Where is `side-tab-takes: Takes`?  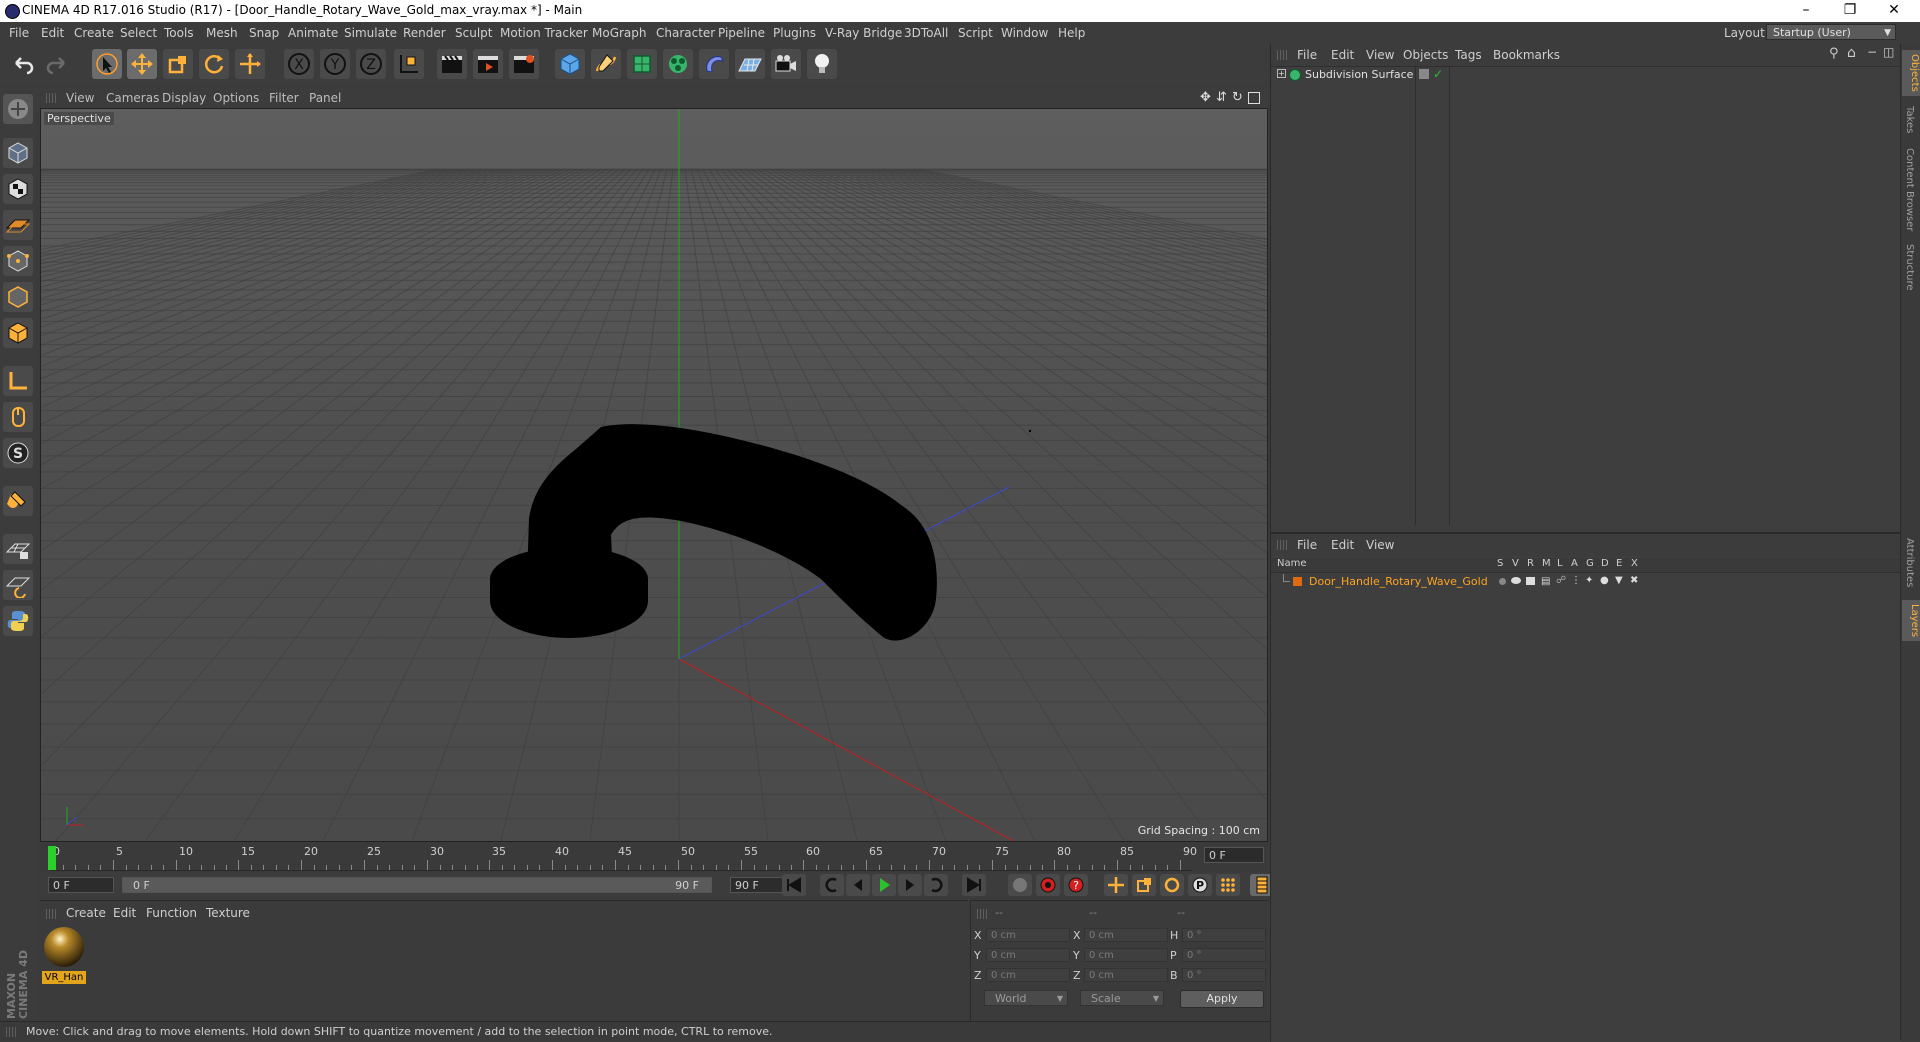
side-tab-takes: Takes is located at coordinates (1909, 119).